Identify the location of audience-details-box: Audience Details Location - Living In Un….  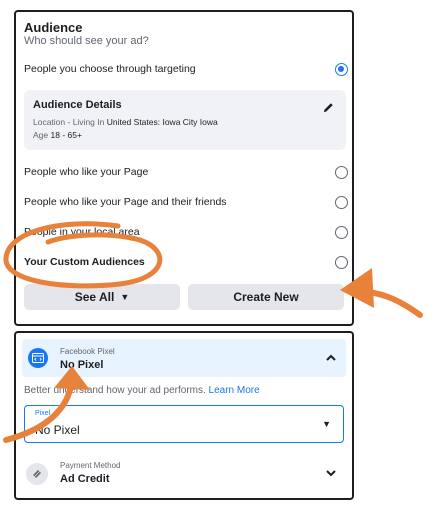
(185, 120).